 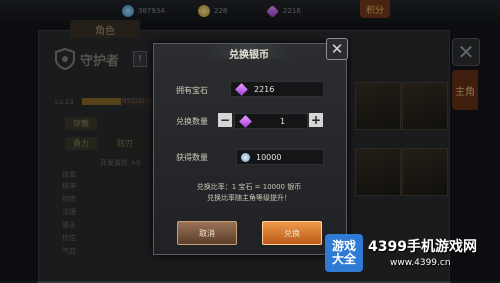 What do you see at coordinates (292, 233) in the screenshot?
I see `confirm-exchange-button: 兑换` at bounding box center [292, 233].